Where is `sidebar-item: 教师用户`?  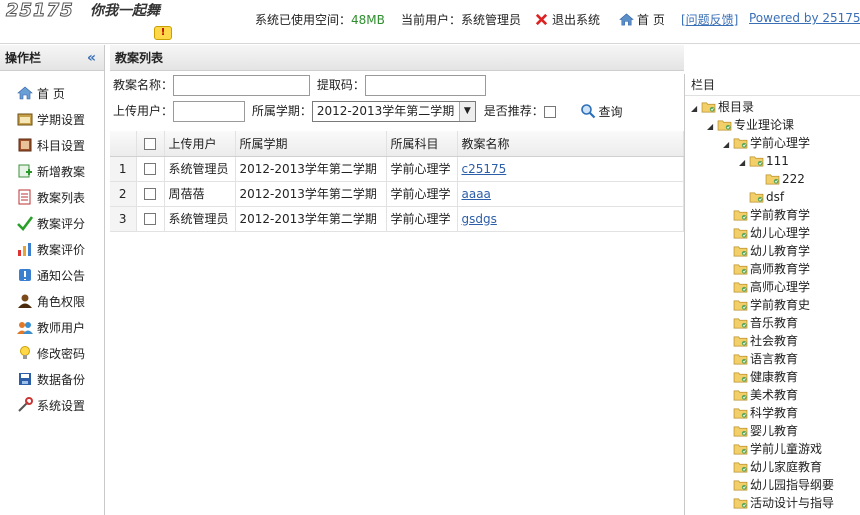
sidebar-item: 教师用户 is located at coordinates (52, 328).